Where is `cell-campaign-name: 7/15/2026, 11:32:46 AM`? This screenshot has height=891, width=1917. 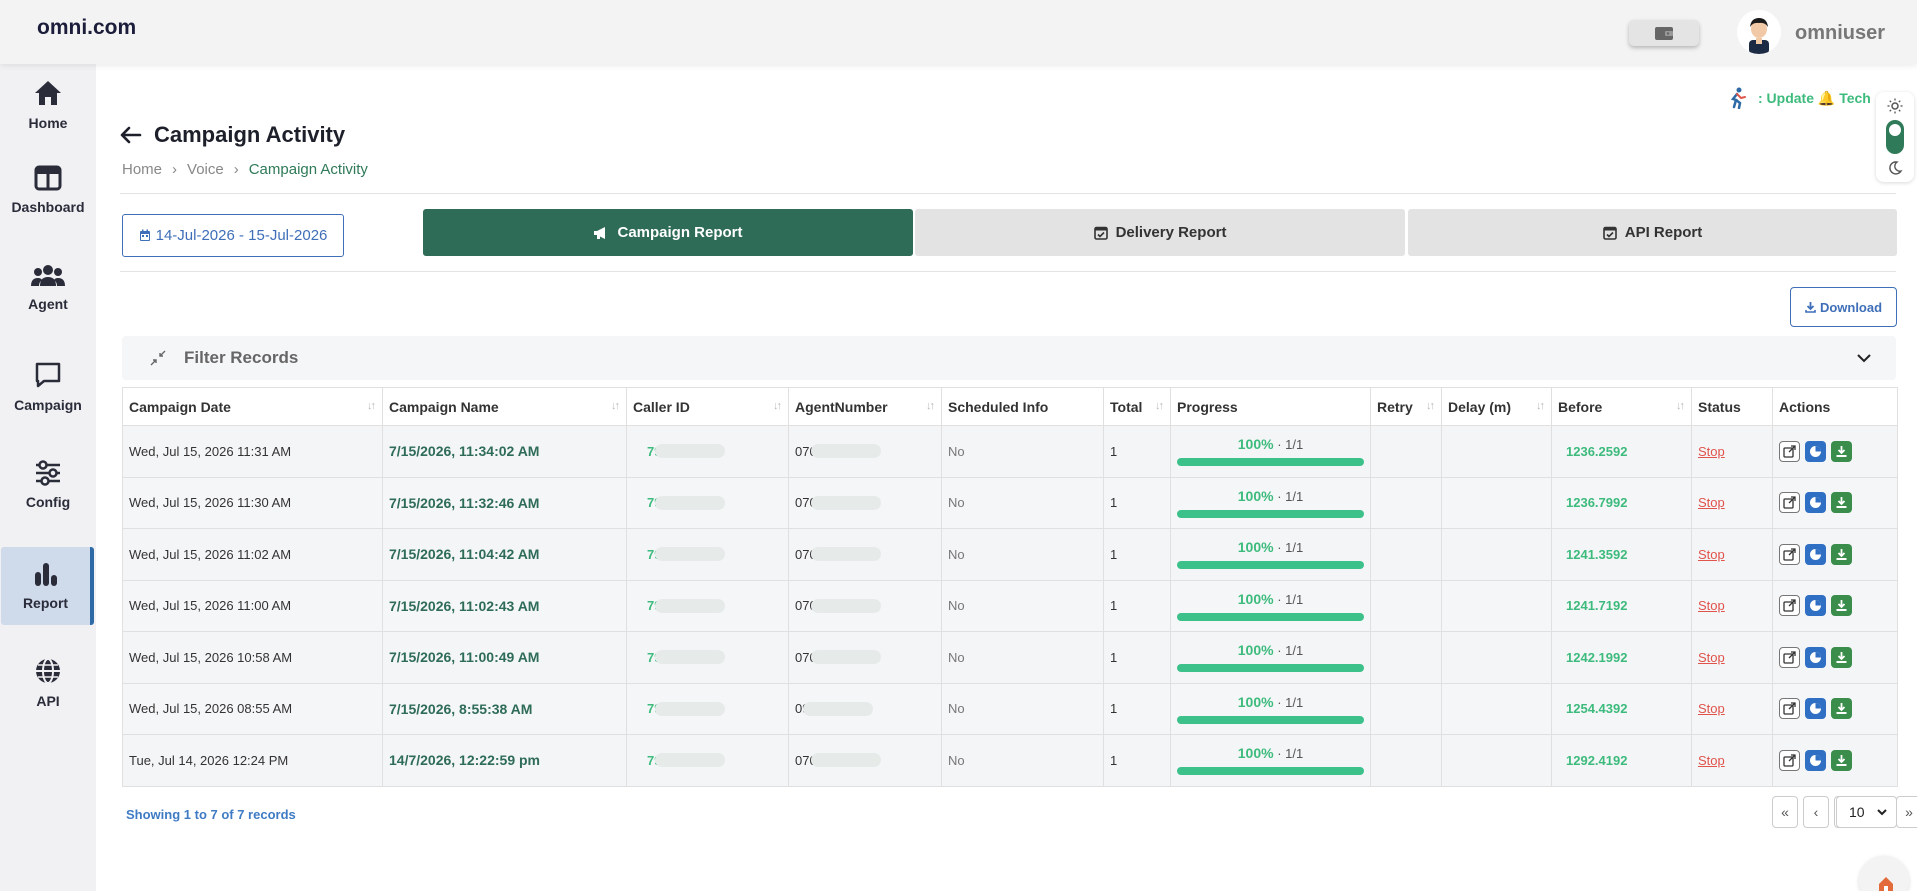
cell-campaign-name: 7/15/2026, 11:32:46 AM is located at coordinates (504, 502).